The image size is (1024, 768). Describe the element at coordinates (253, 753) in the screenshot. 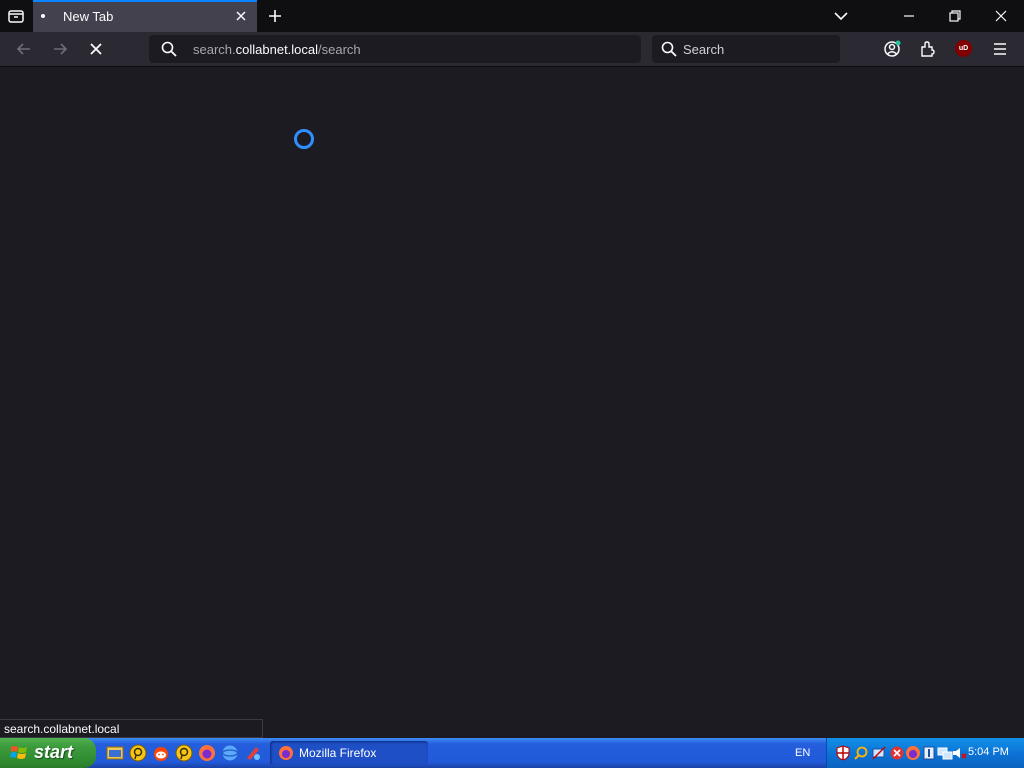

I see `app-launcher-icon` at that location.